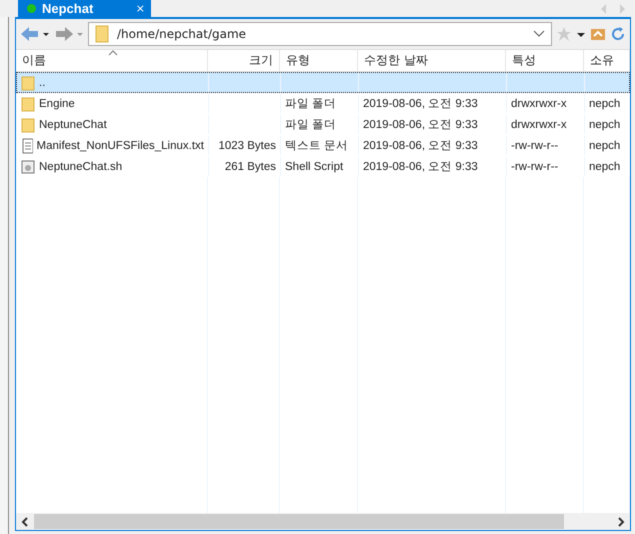 Image resolution: width=635 pixels, height=534 pixels. I want to click on table-cell: Engine, so click(57, 104).